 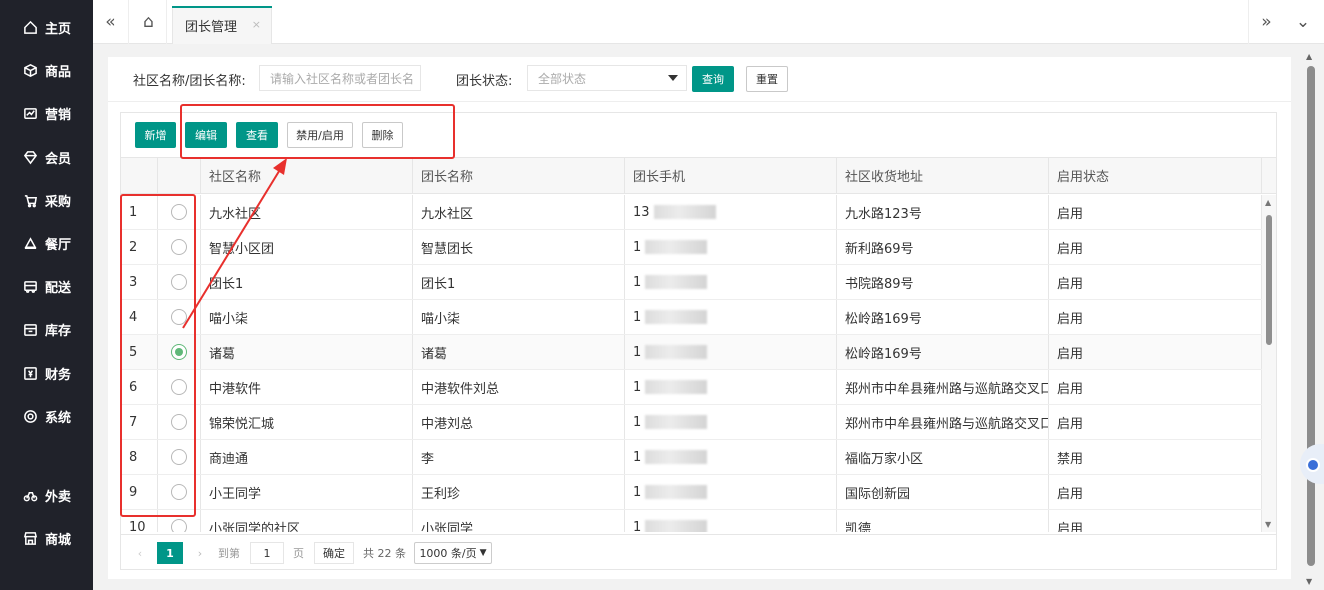 What do you see at coordinates (943, 175) in the screenshot?
I see `col-address: 社区收货地址` at bounding box center [943, 175].